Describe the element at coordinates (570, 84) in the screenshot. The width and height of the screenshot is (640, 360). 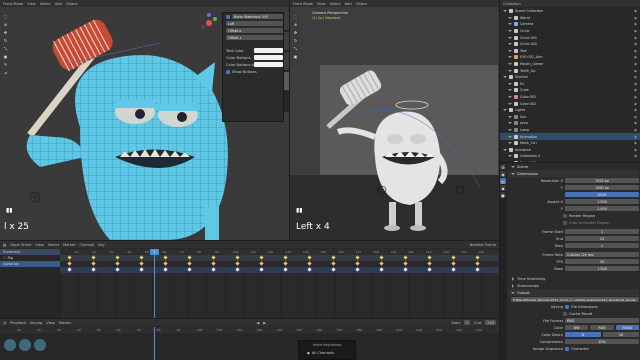
I see `outliner-row: Ex ◉` at that location.